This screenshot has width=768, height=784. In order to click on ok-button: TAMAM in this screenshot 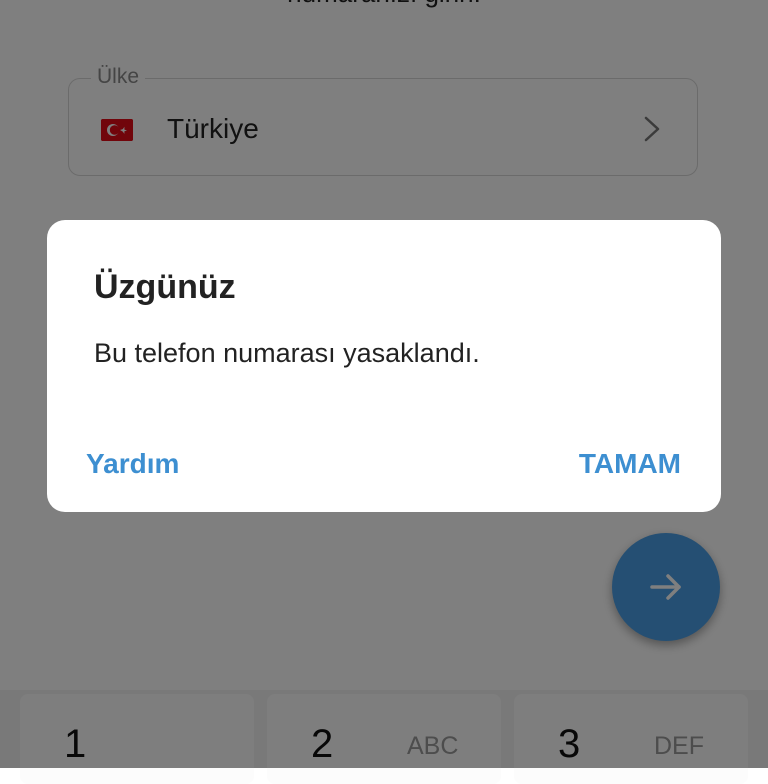, I will do `click(630, 464)`.